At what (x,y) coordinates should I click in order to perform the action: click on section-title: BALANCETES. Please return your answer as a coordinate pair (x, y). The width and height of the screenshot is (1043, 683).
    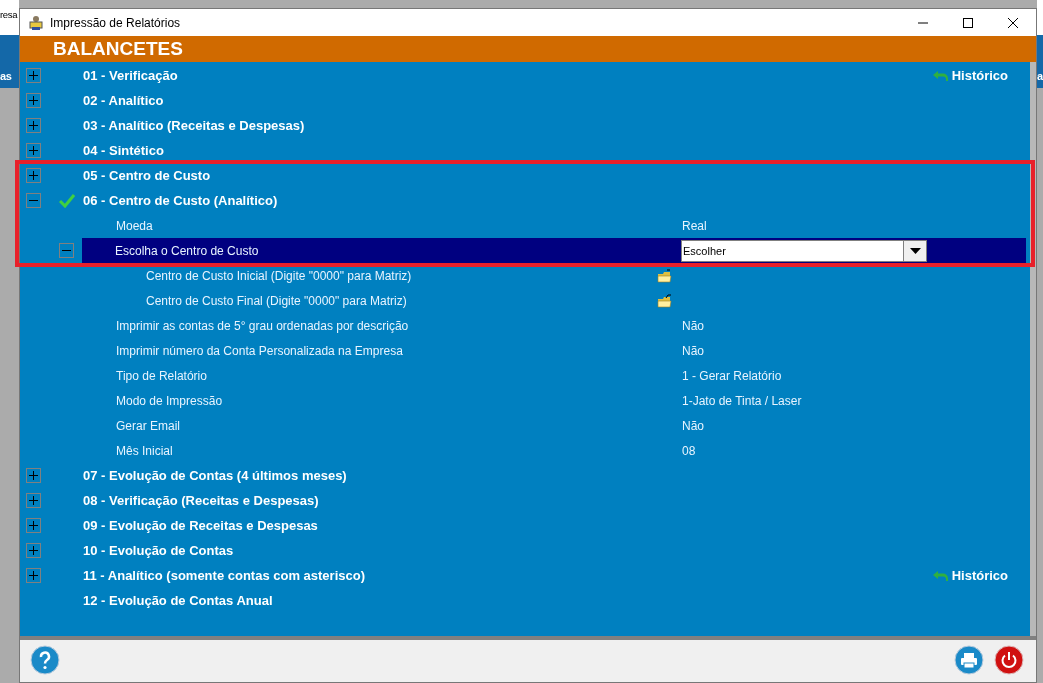
    Looking at the image, I should click on (118, 49).